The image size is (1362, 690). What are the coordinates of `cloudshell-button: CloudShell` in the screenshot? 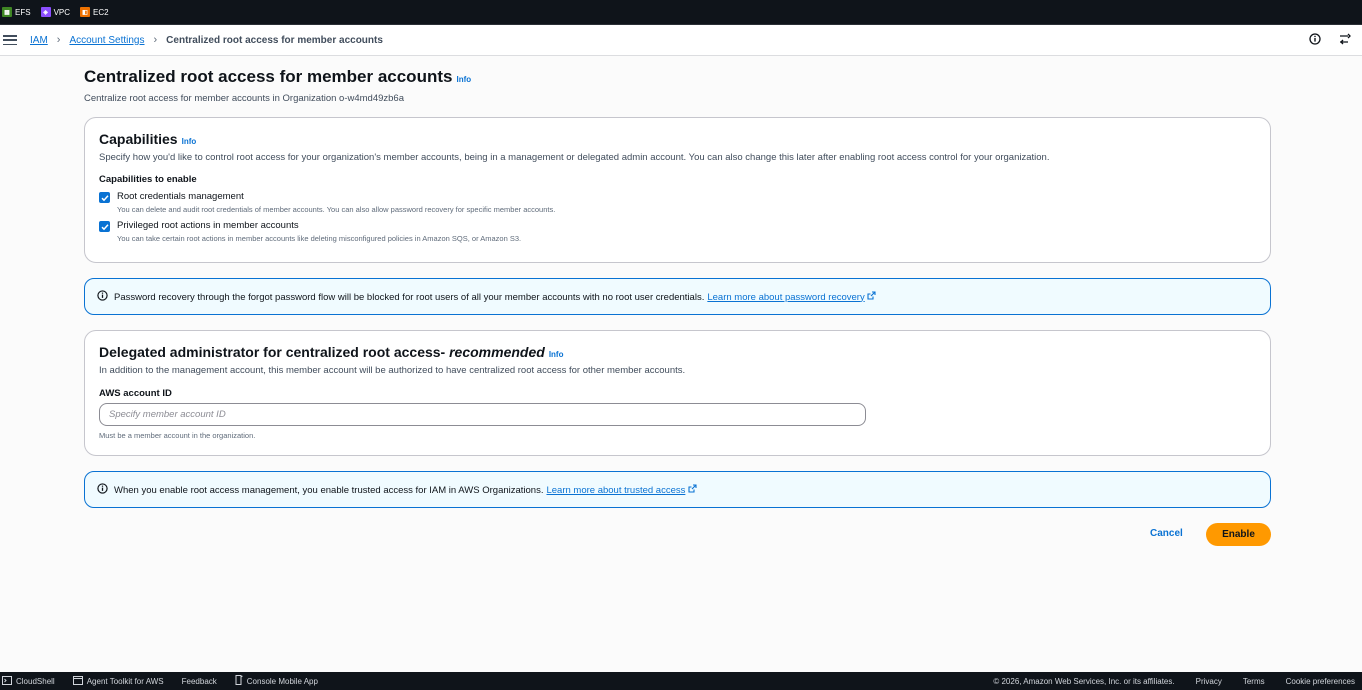 It's located at (28, 681).